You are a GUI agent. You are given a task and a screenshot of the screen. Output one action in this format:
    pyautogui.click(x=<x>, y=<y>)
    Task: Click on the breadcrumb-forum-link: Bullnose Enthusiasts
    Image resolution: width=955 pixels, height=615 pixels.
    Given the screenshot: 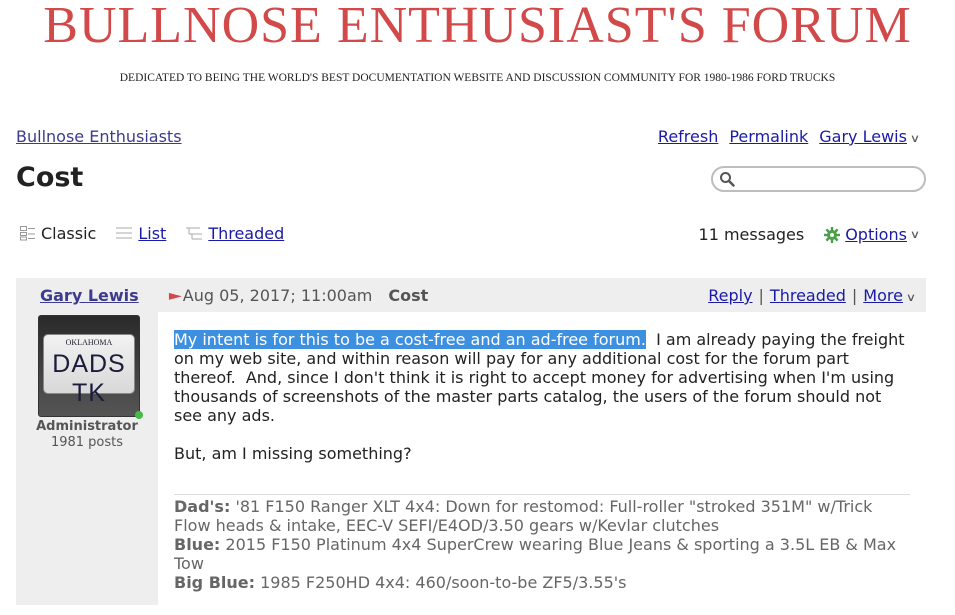 What is the action you would take?
    pyautogui.click(x=99, y=136)
    